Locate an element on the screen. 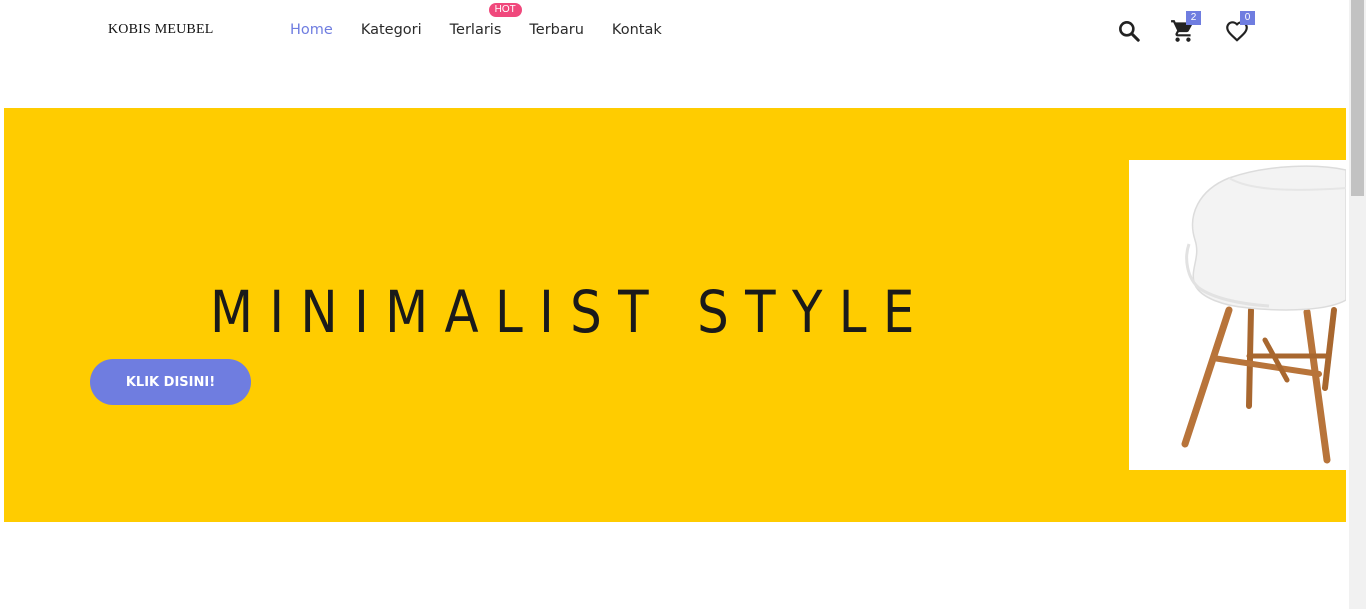 The height and width of the screenshot is (609, 1366). cta-button: KLIK DISINI! is located at coordinates (170, 382).